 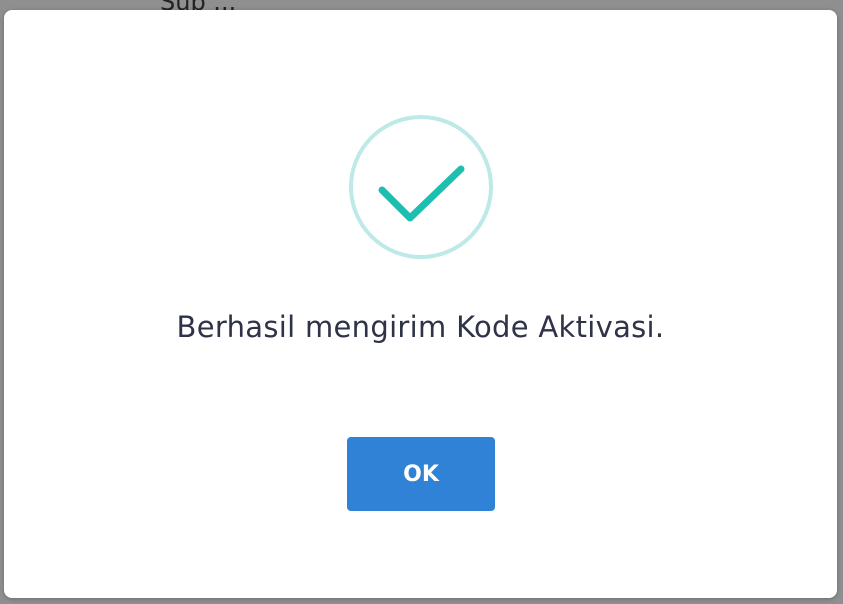 What do you see at coordinates (421, 474) in the screenshot?
I see `ok-button: OK` at bounding box center [421, 474].